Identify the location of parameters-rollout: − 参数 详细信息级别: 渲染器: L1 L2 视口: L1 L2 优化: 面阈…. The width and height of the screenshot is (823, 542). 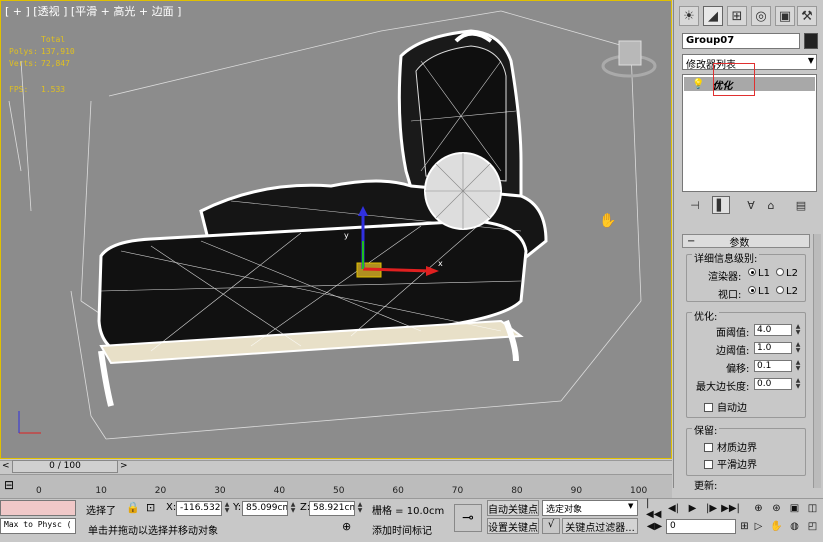
(746, 363).